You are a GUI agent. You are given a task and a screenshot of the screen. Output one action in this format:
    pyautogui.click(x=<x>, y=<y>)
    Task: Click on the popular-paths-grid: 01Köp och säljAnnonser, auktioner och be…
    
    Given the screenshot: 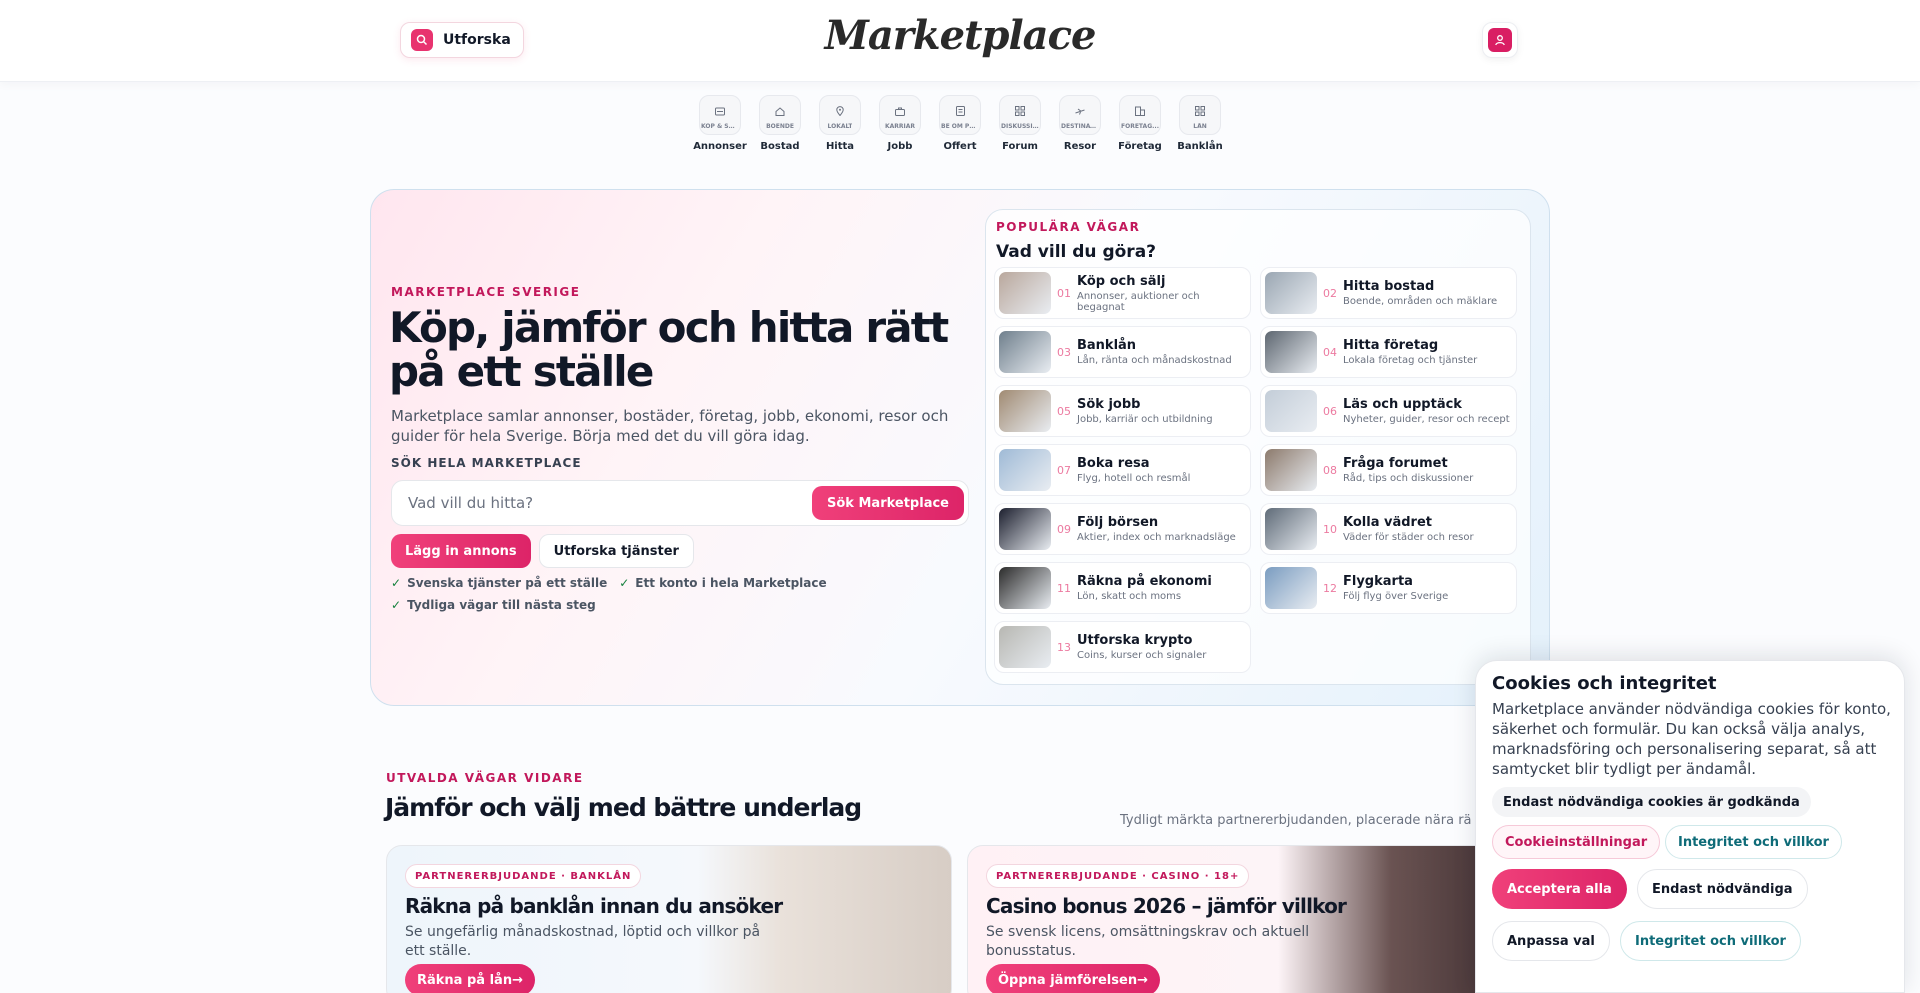 What is the action you would take?
    pyautogui.click(x=1255, y=470)
    